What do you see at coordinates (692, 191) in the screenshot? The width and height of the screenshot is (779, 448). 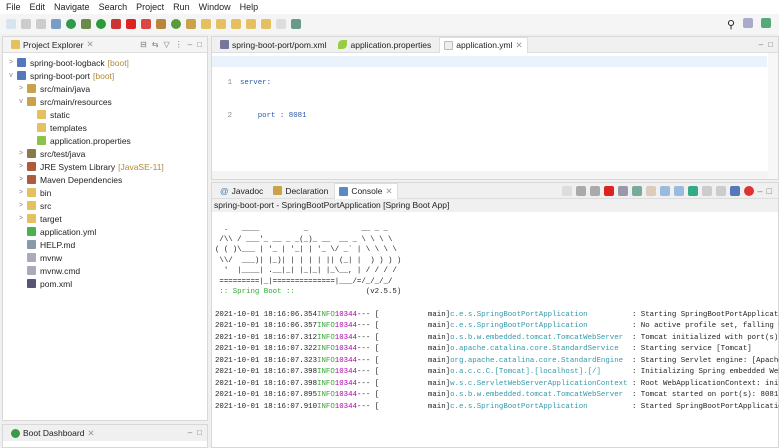 I see `pin-console-icon` at bounding box center [692, 191].